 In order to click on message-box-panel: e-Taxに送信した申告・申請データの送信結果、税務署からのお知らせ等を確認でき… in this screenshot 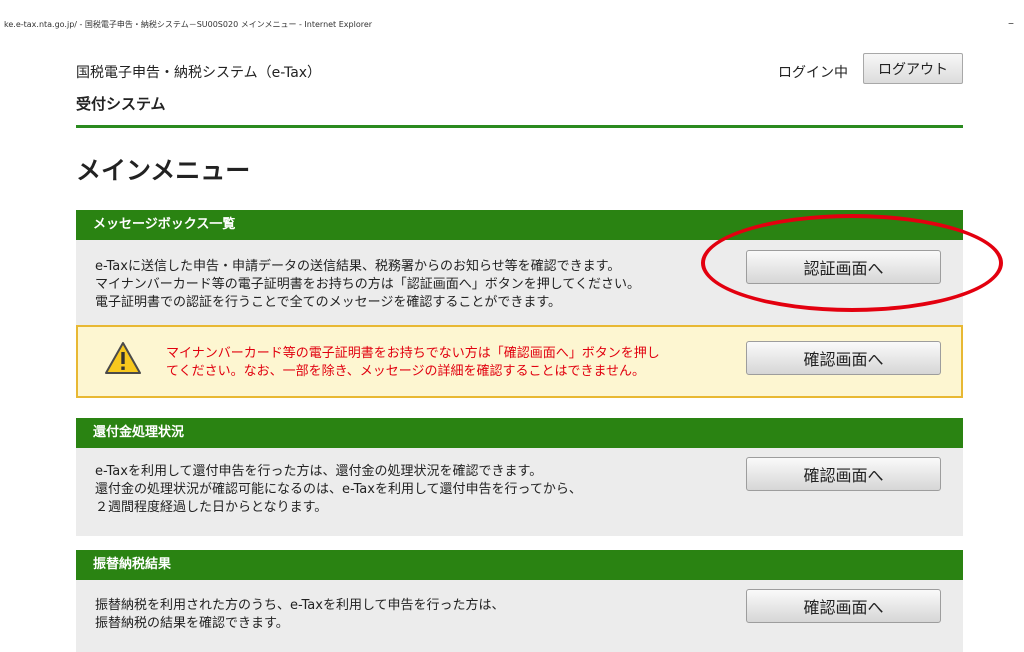, I will do `click(519, 282)`.